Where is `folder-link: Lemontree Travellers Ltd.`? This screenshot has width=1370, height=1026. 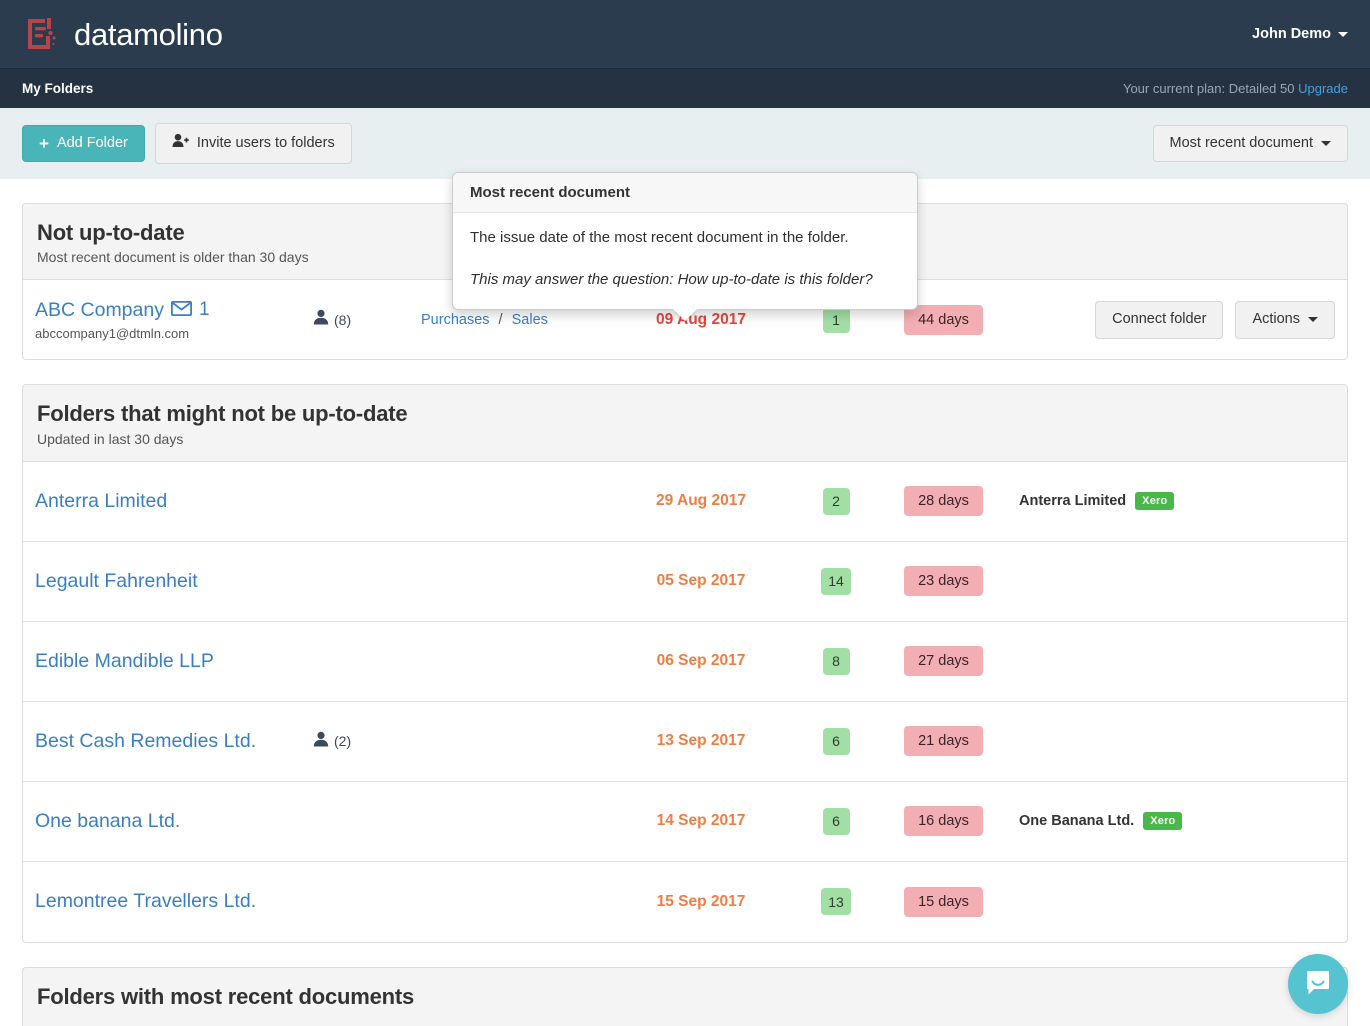
folder-link: Lemontree Travellers Ltd. is located at coordinates (145, 901).